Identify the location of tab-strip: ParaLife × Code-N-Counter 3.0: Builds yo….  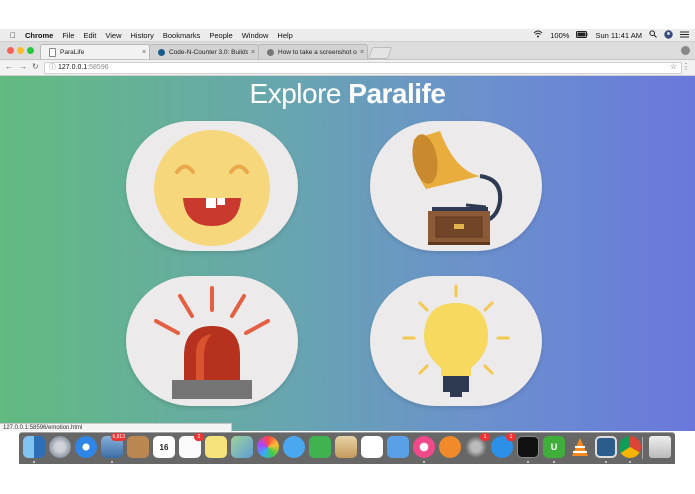
(347, 51).